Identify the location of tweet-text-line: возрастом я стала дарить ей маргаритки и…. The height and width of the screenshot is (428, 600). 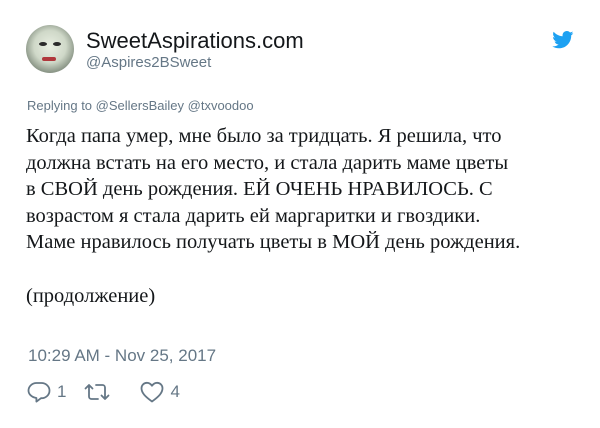
(253, 215).